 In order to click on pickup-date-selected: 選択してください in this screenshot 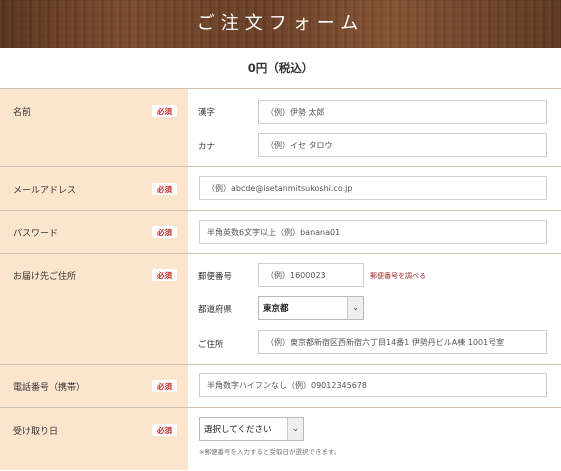, I will do `click(238, 430)`.